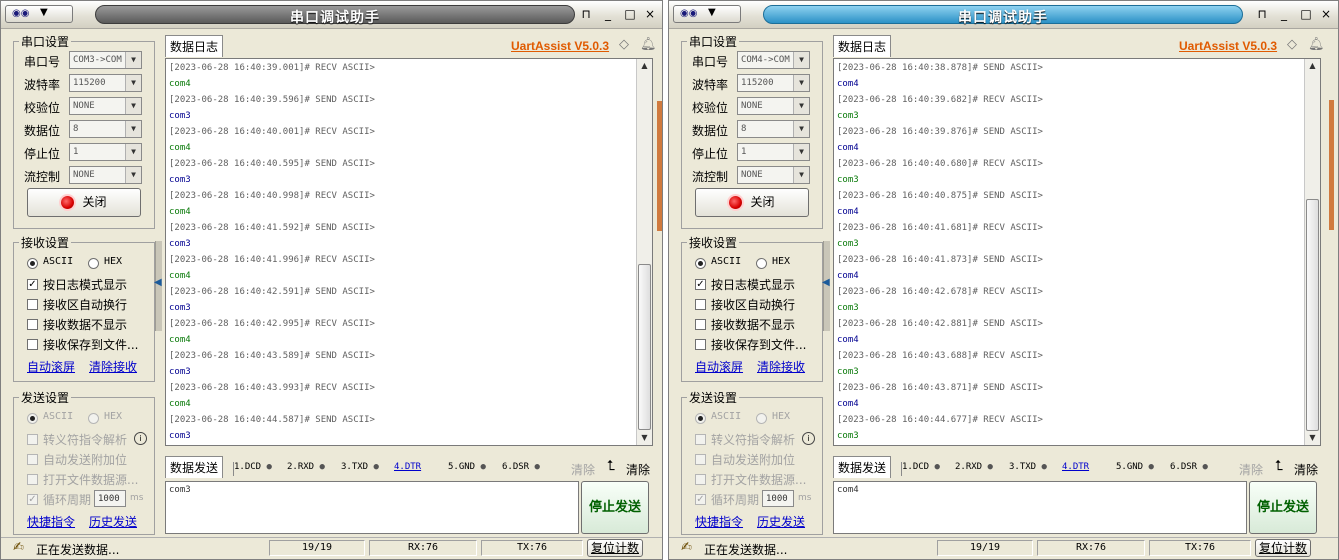 This screenshot has height=560, width=1339. I want to click on port-select: COM3->COM ▼, so click(105, 60).